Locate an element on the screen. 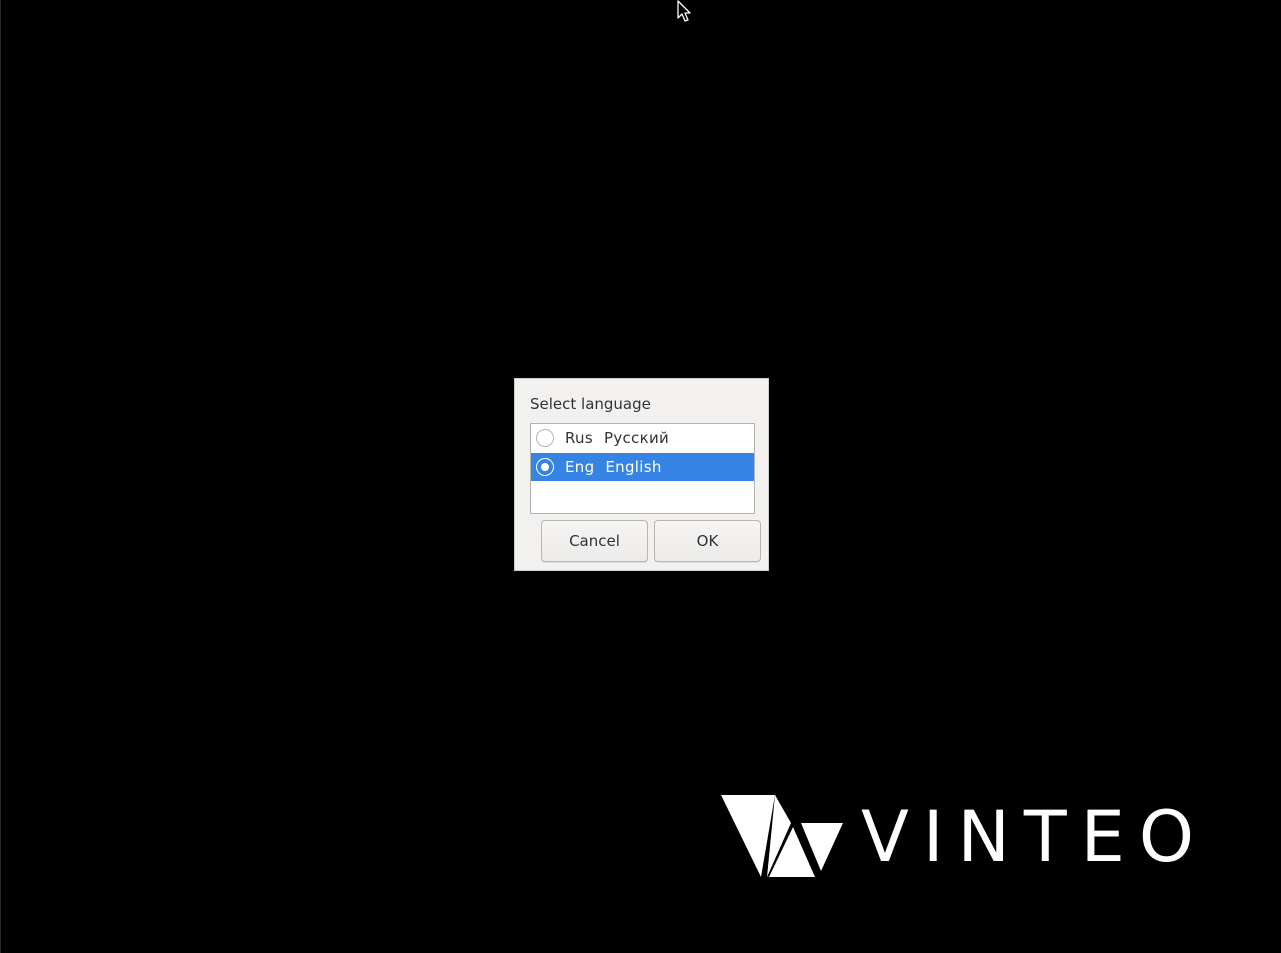 This screenshot has width=1281, height=953. vinteo-logo: VINTEO is located at coordinates (971, 837).